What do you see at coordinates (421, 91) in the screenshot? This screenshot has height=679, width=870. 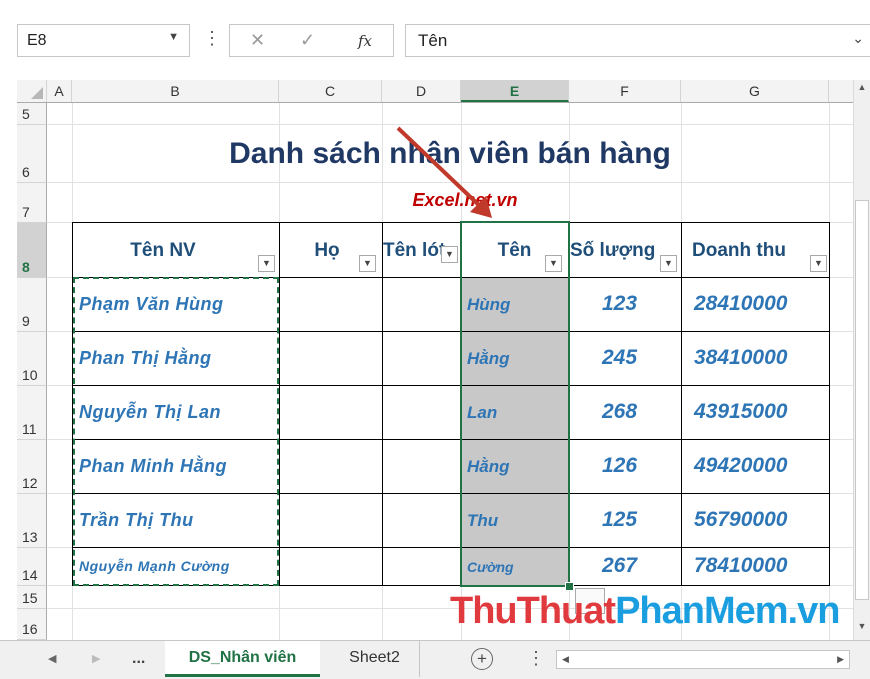 I see `column-header-d: D` at bounding box center [421, 91].